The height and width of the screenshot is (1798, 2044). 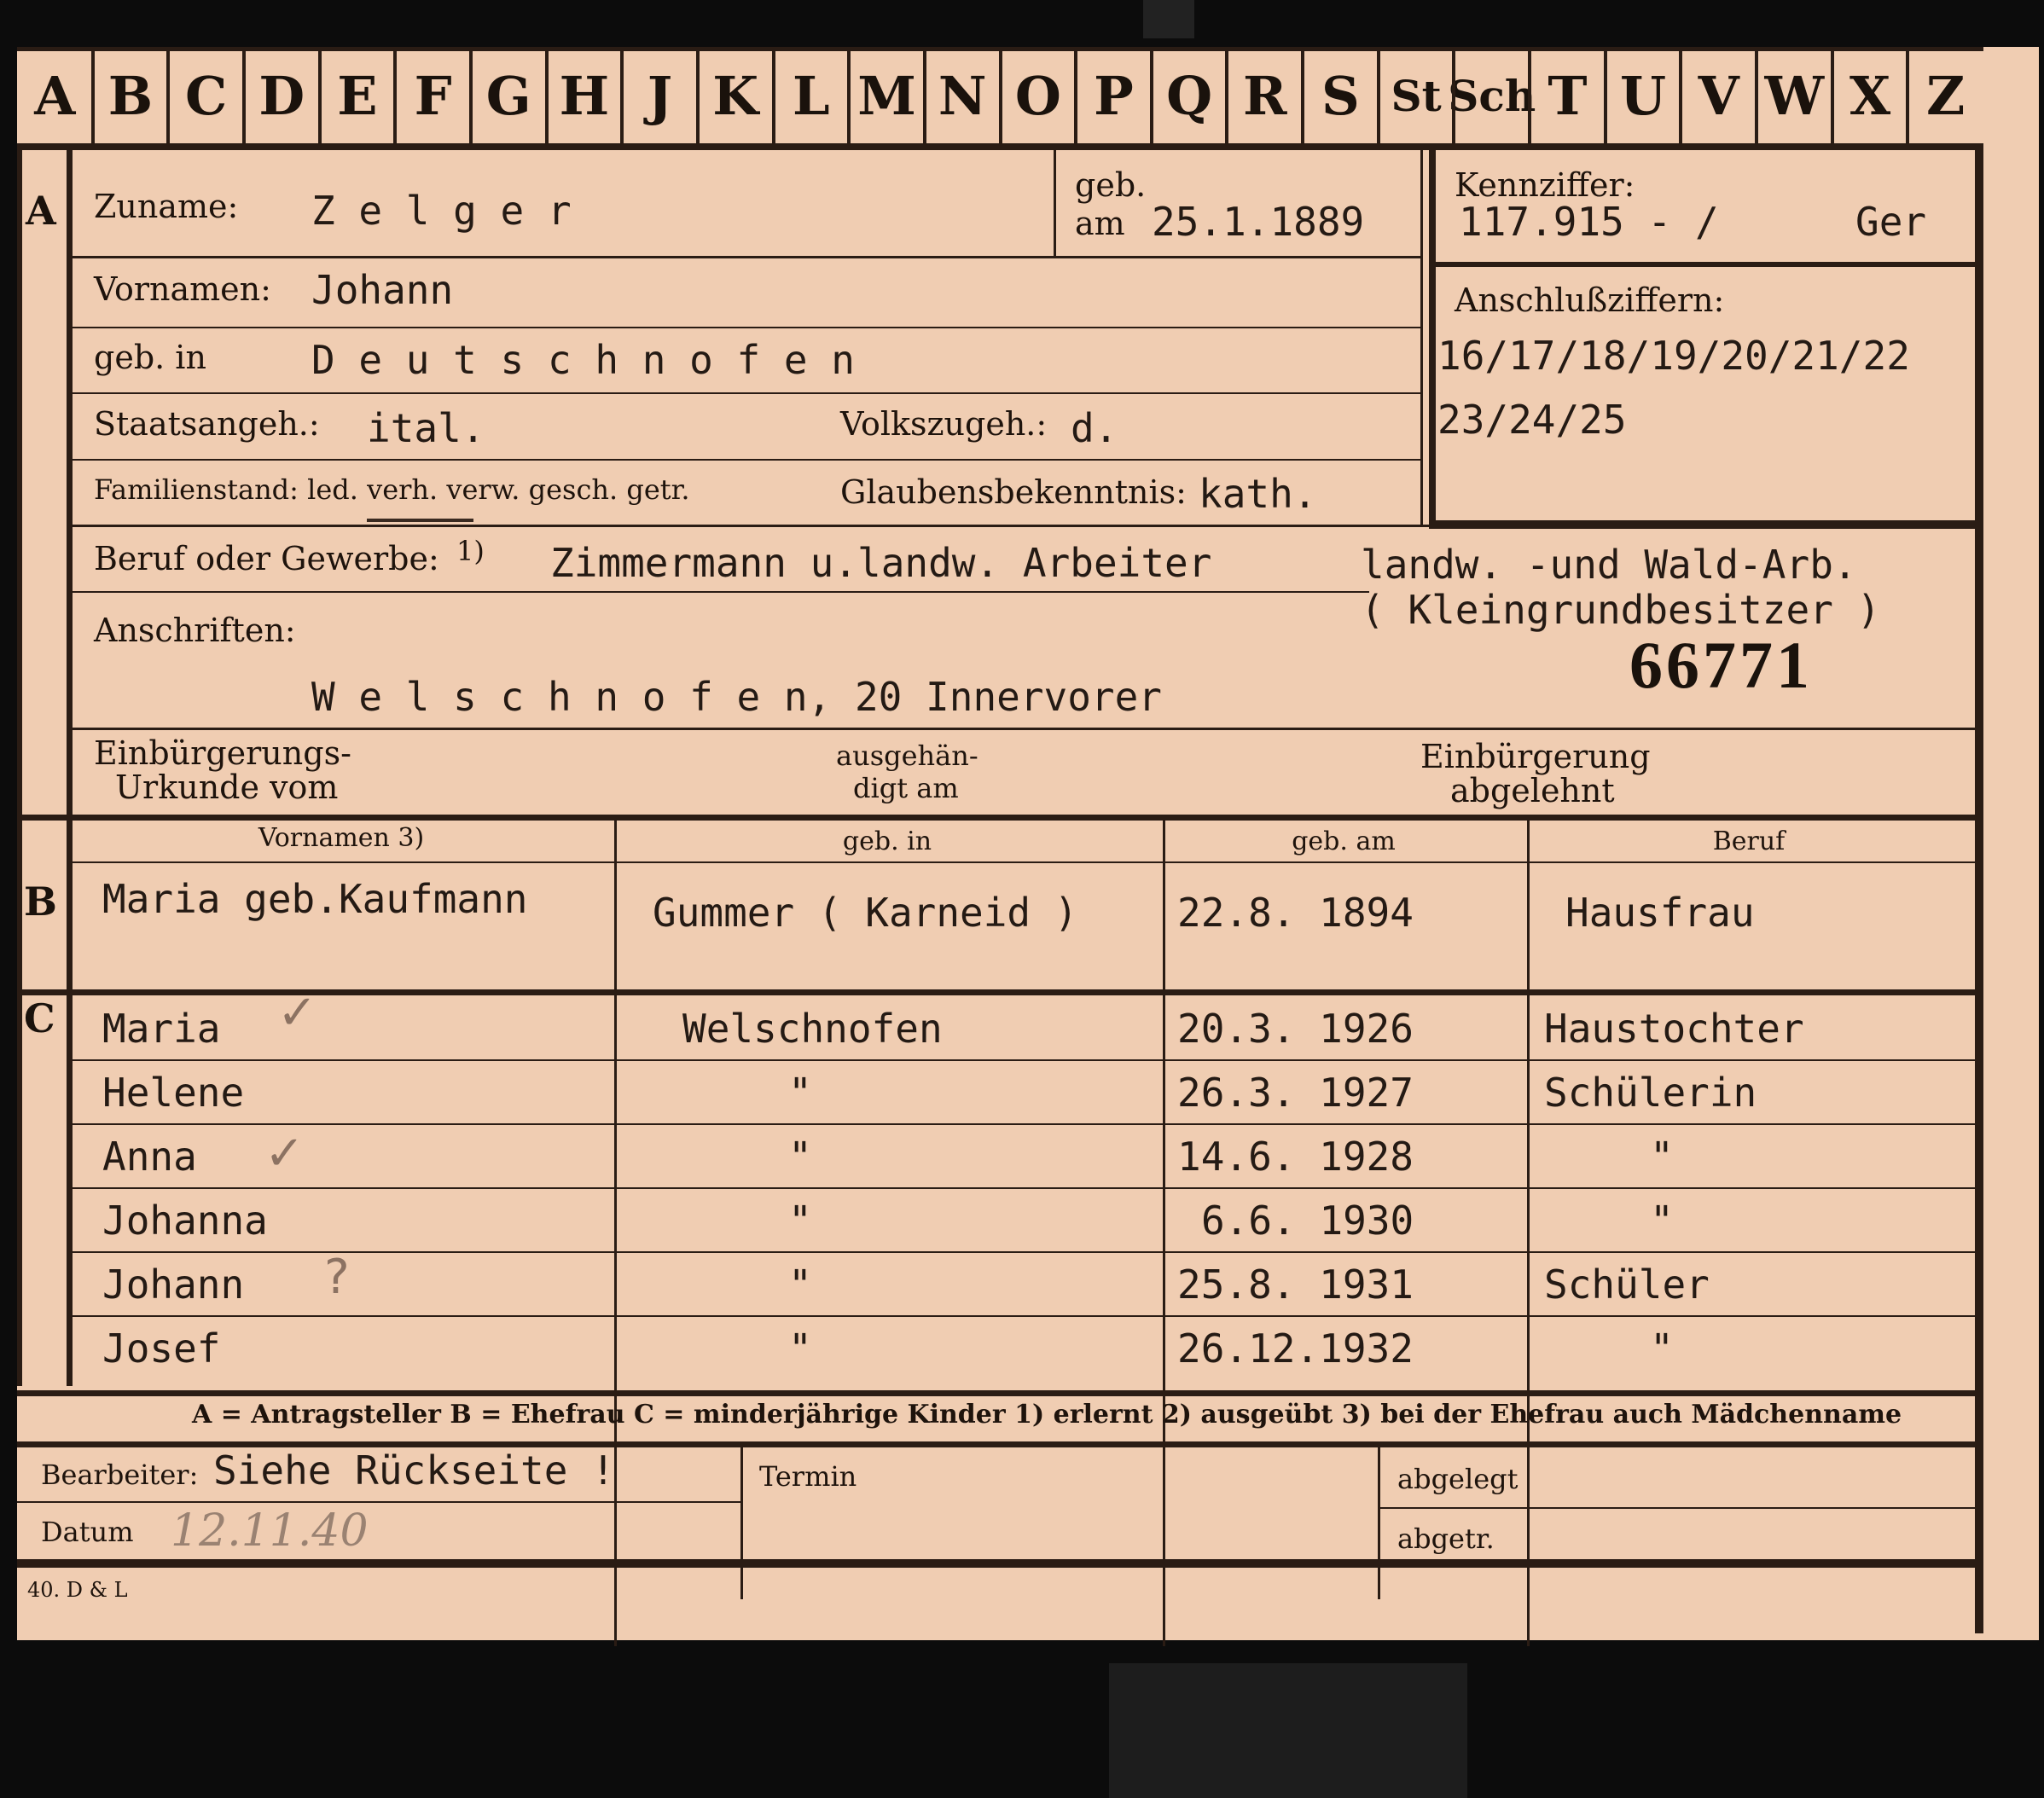 I want to click on alphabet-tab: Z, so click(x=1946, y=96).